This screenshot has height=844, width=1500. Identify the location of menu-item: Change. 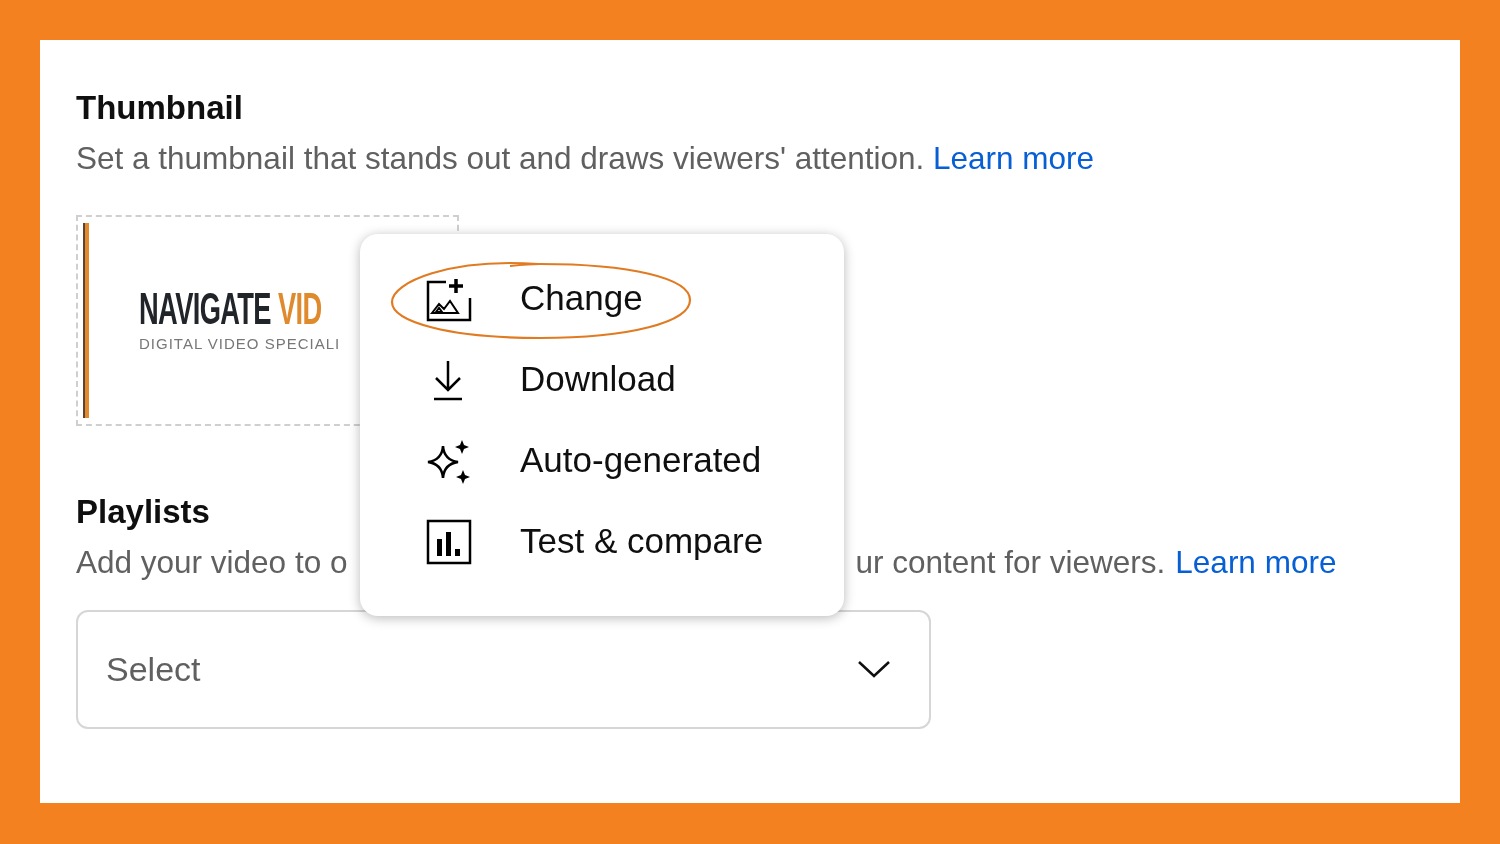
(602, 298).